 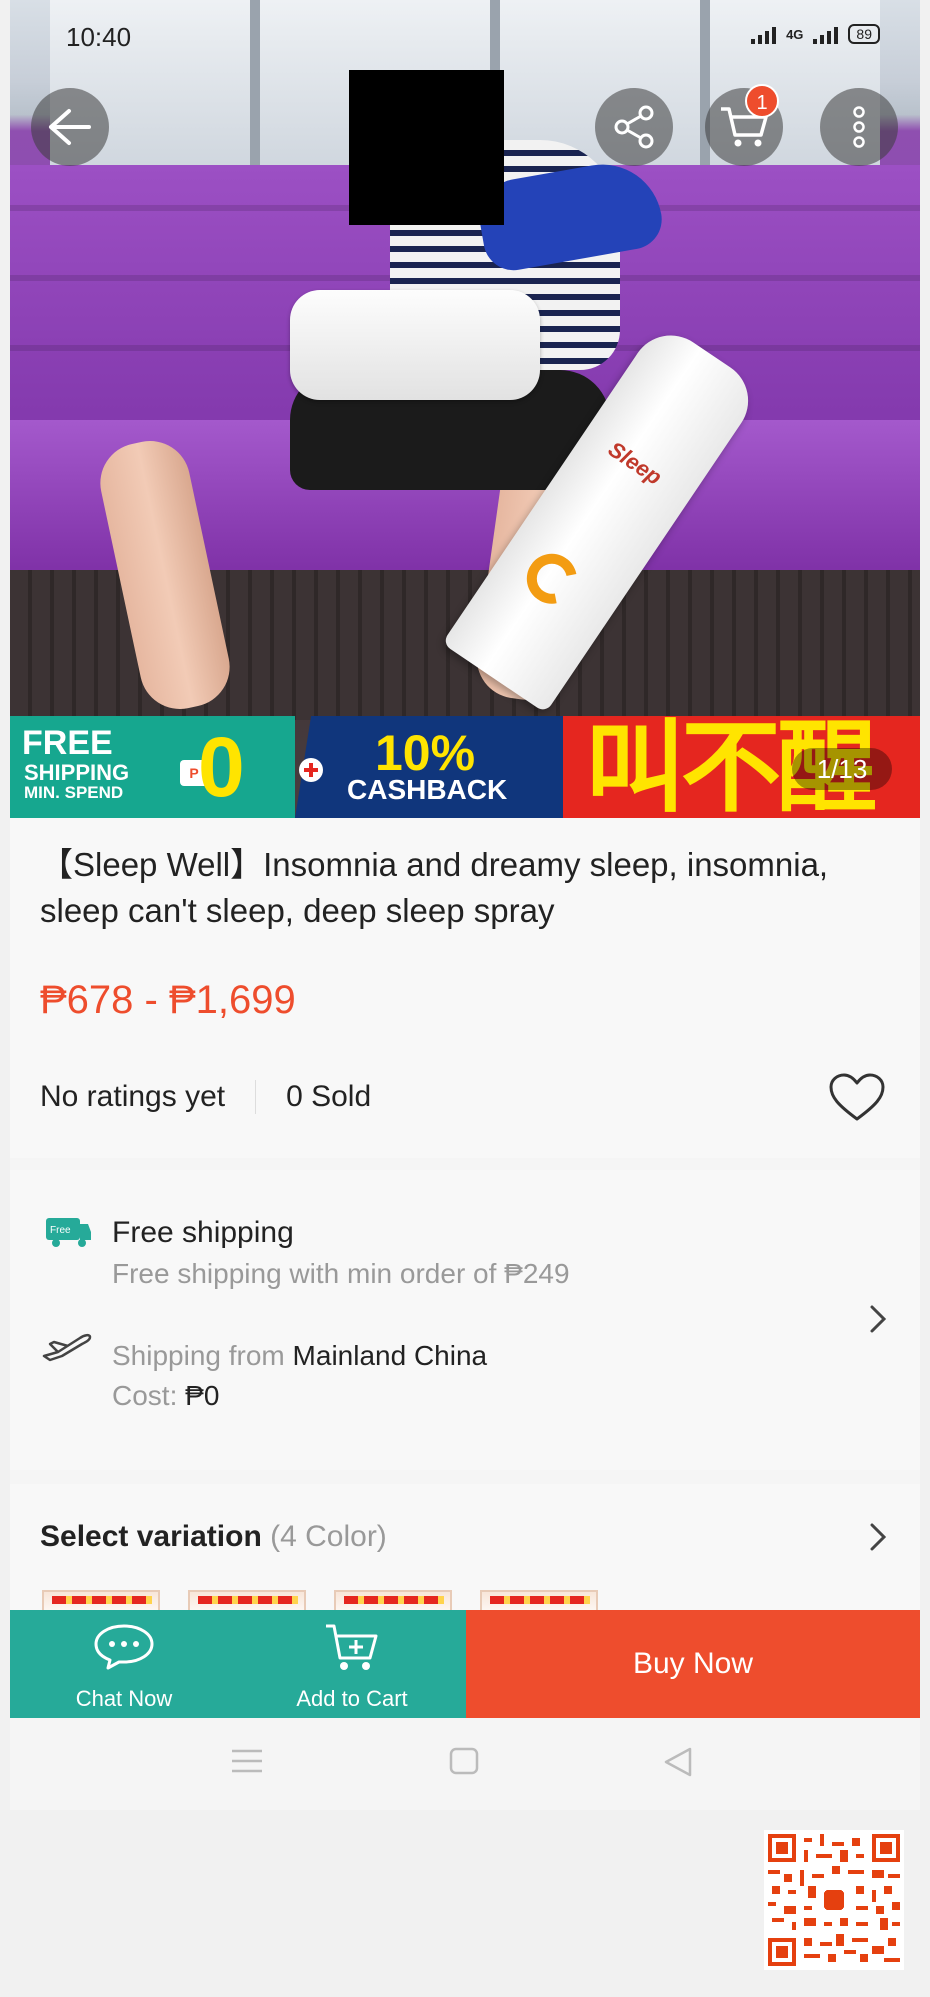 I want to click on qr-code-icon, so click(x=834, y=1900).